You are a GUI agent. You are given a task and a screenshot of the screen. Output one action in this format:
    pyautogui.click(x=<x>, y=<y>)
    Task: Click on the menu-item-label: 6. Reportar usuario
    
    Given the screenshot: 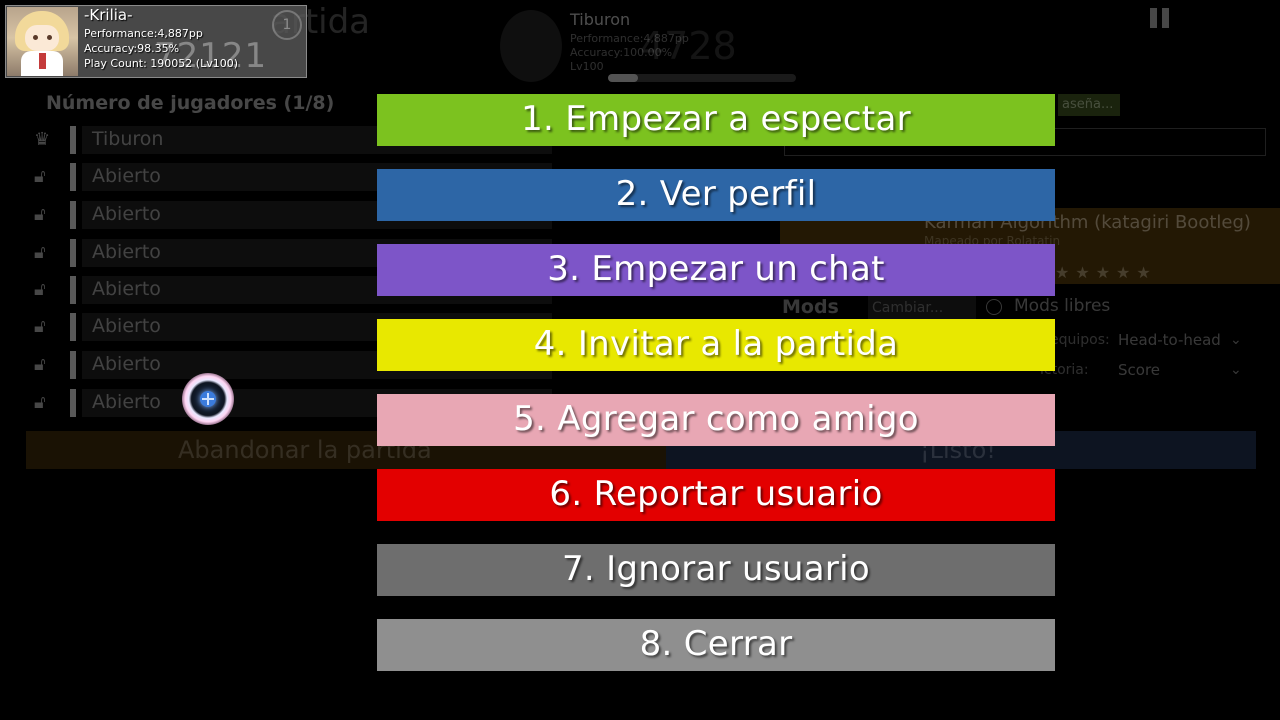 What is the action you would take?
    pyautogui.click(x=716, y=494)
    